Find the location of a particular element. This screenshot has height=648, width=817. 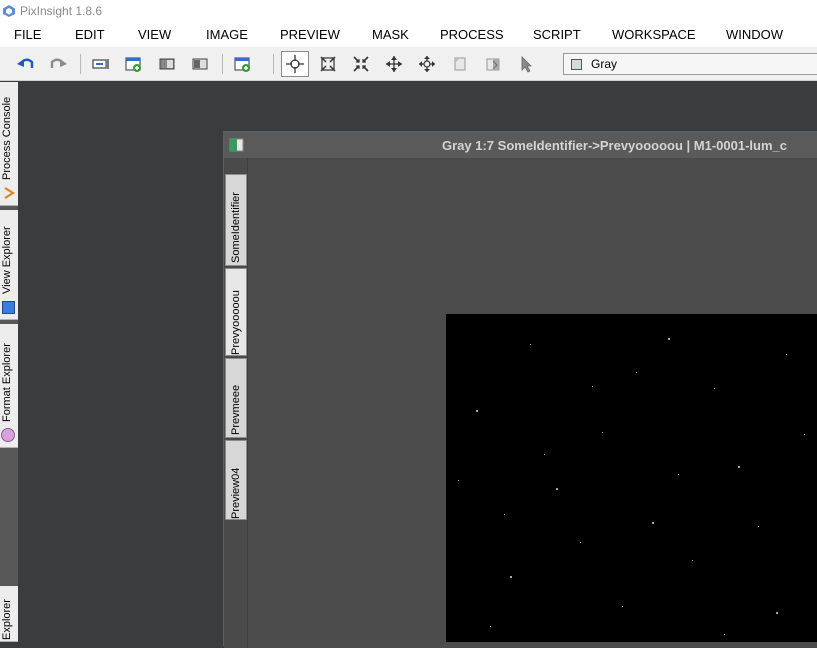

tab-view-explorer-label: View Explorer is located at coordinates (7, 260).